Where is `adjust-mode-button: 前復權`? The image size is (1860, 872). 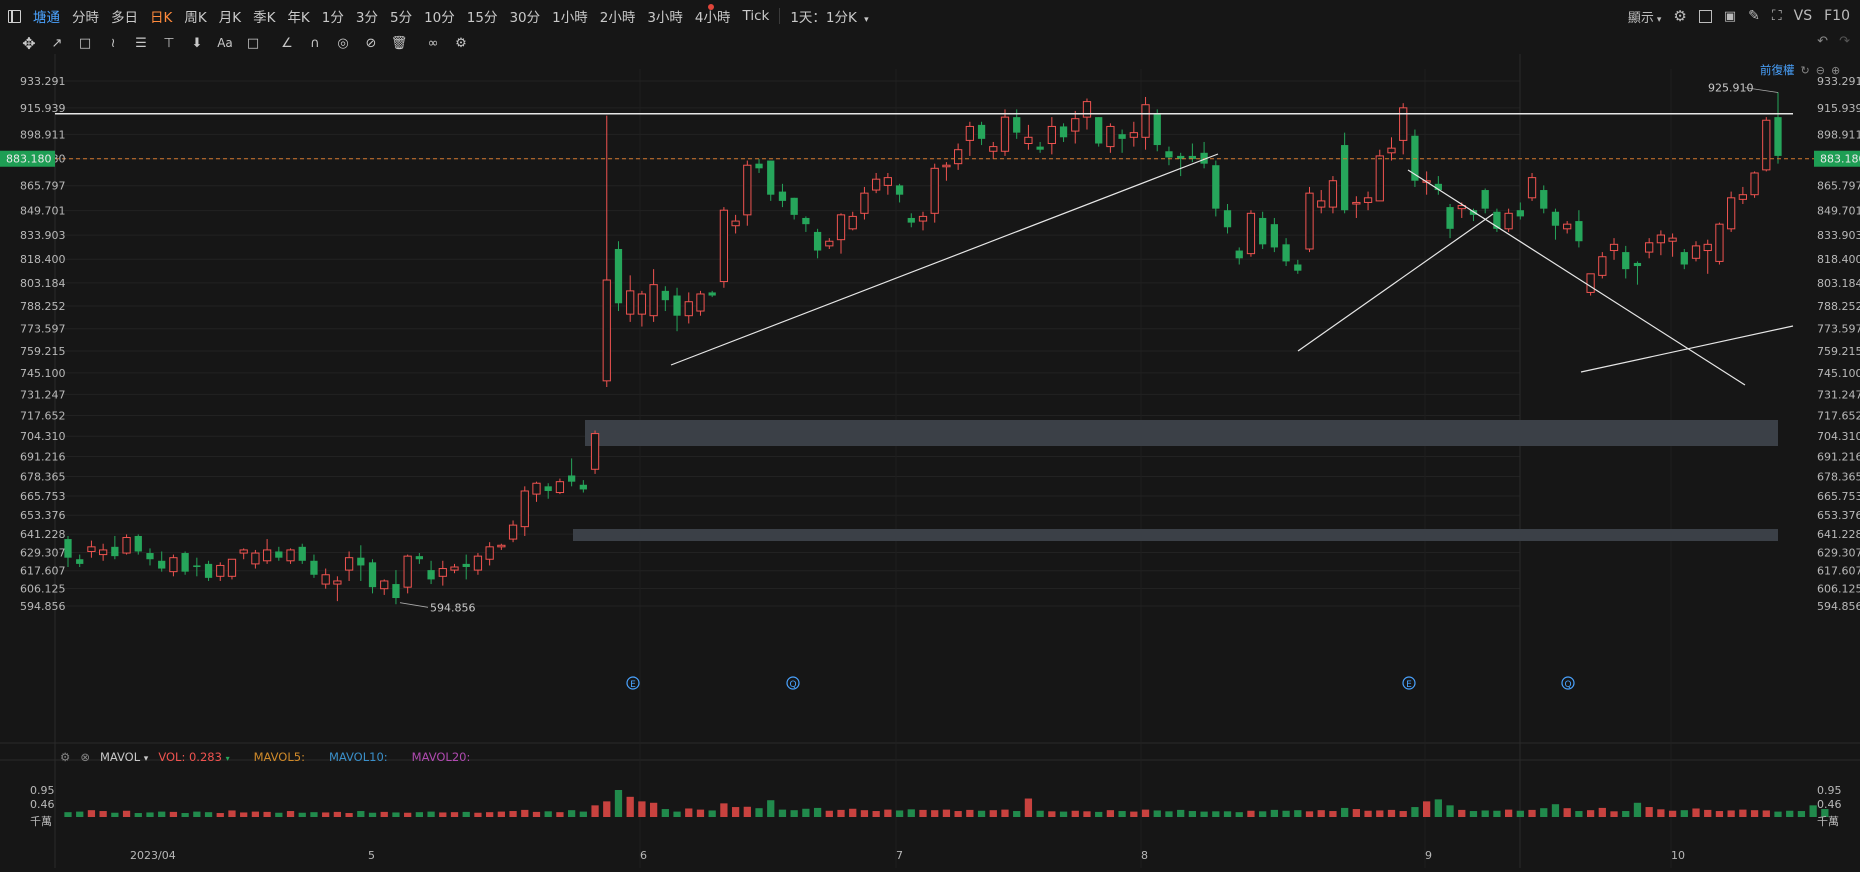 adjust-mode-button: 前復權 is located at coordinates (1777, 70).